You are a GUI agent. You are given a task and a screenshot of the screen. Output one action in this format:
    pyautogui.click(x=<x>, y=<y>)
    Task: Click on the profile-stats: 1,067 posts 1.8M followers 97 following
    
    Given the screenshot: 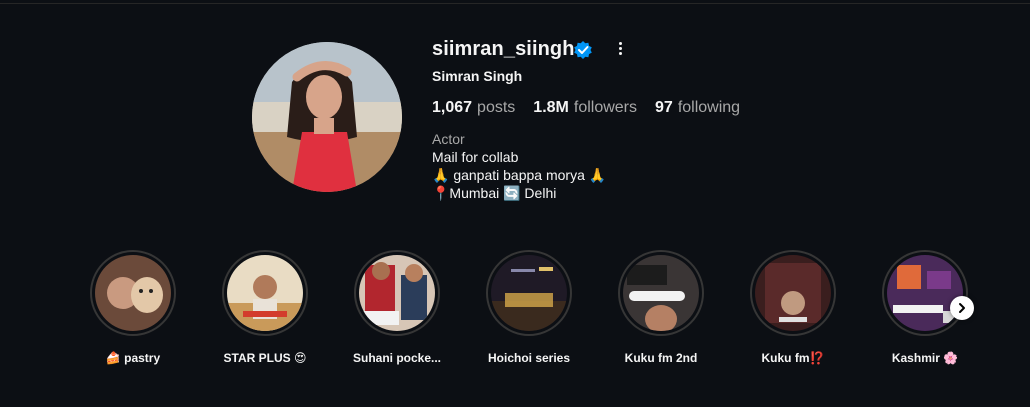 What is the action you would take?
    pyautogui.click(x=586, y=108)
    